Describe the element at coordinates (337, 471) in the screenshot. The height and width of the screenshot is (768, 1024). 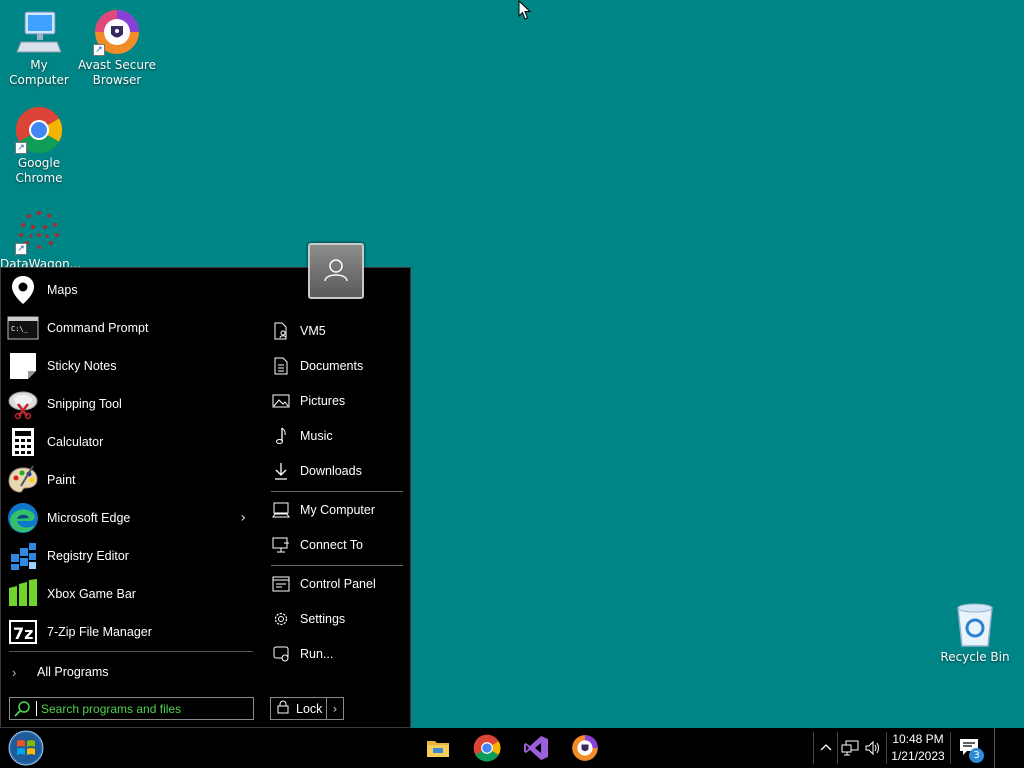
I see `place-item-downloads: Downloads` at that location.